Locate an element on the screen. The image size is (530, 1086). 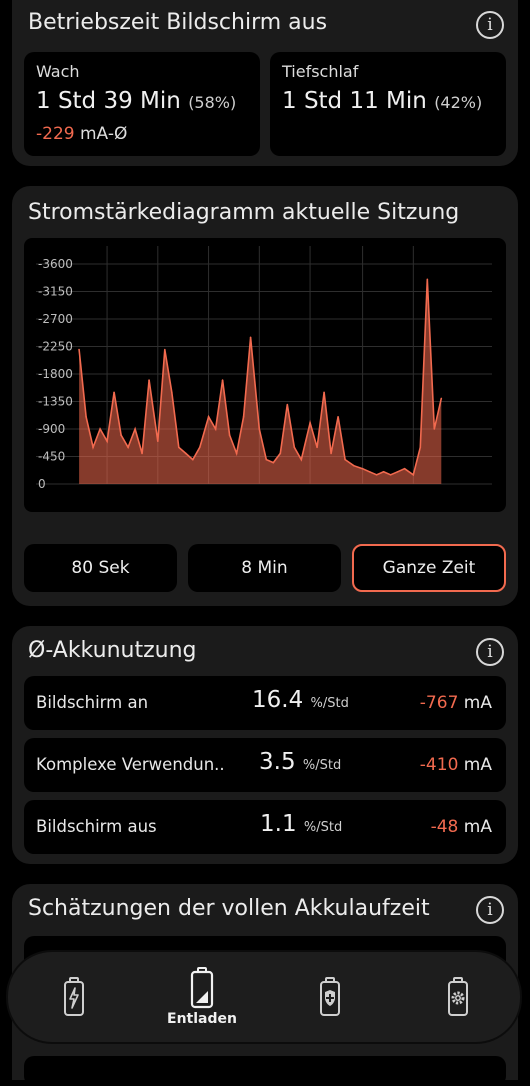
usage-value: 16.4 %/Std is located at coordinates (300, 700).